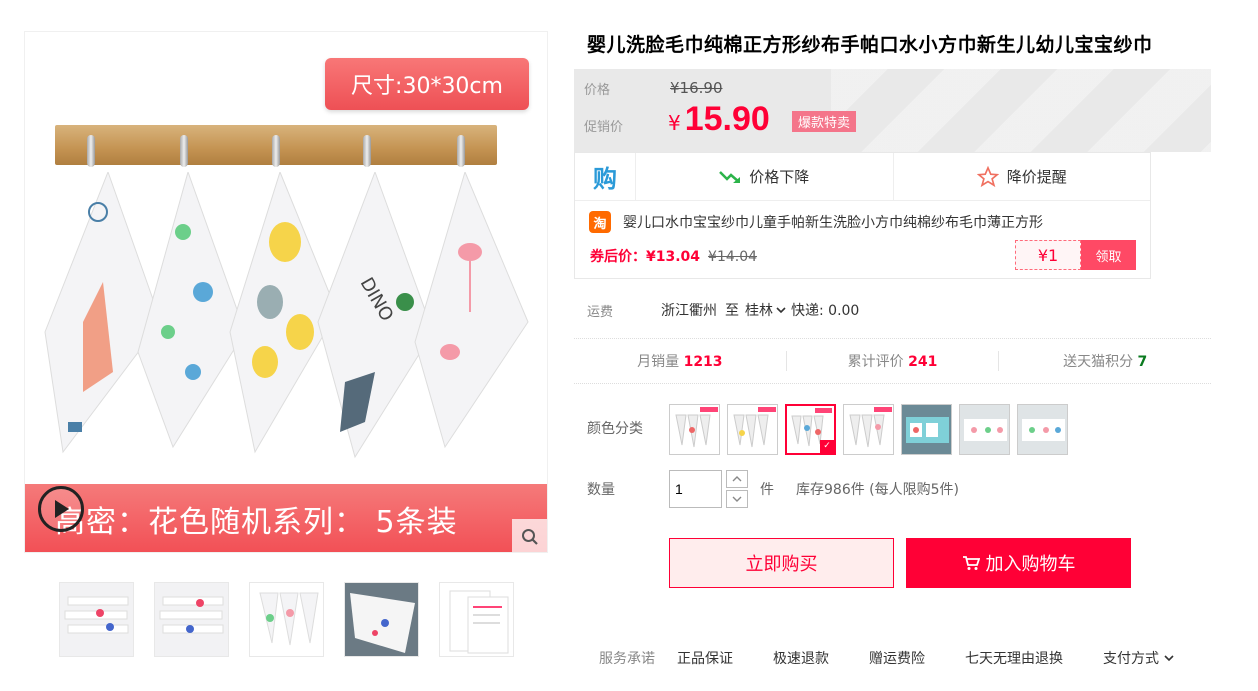 Image resolution: width=1258 pixels, height=691 pixels. I want to click on promo-price: ¥15.90, so click(719, 119).